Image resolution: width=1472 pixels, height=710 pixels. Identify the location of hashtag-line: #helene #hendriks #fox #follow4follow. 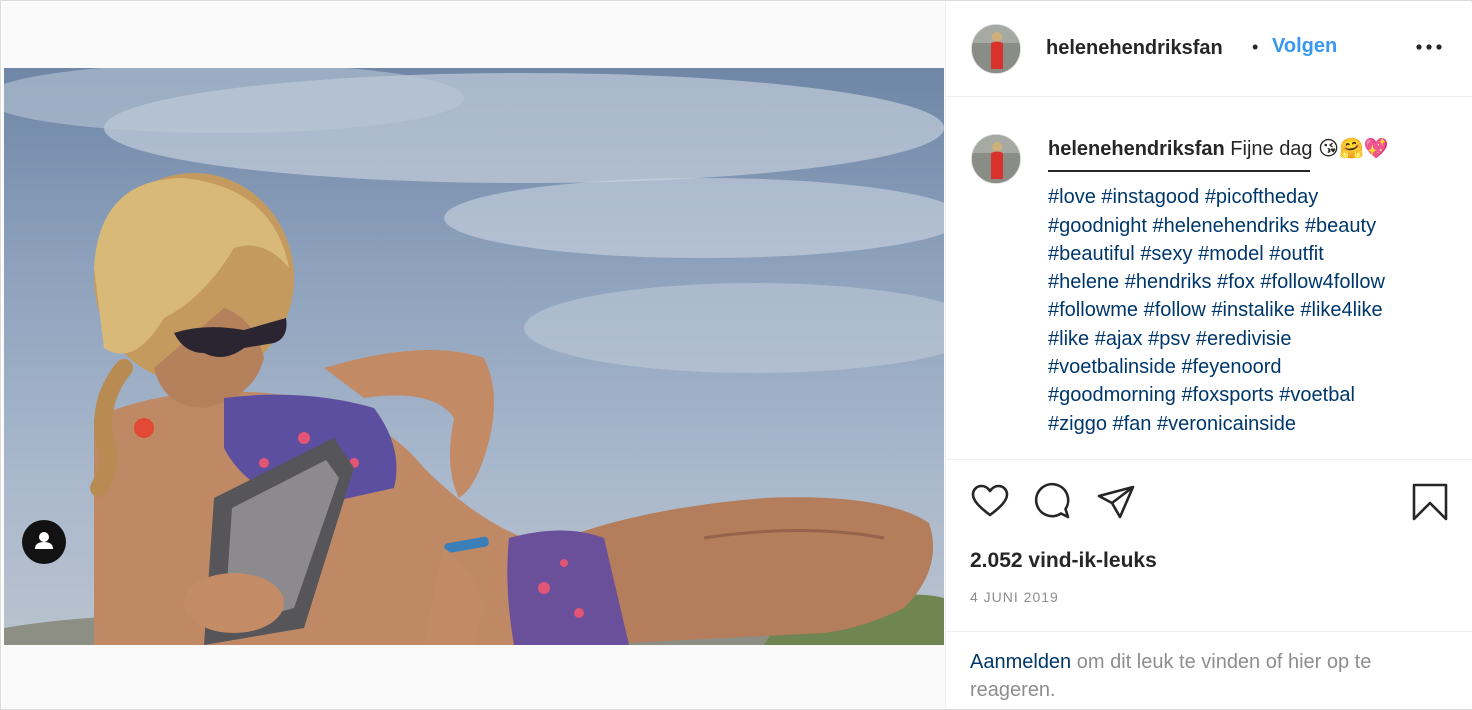
(1253, 282).